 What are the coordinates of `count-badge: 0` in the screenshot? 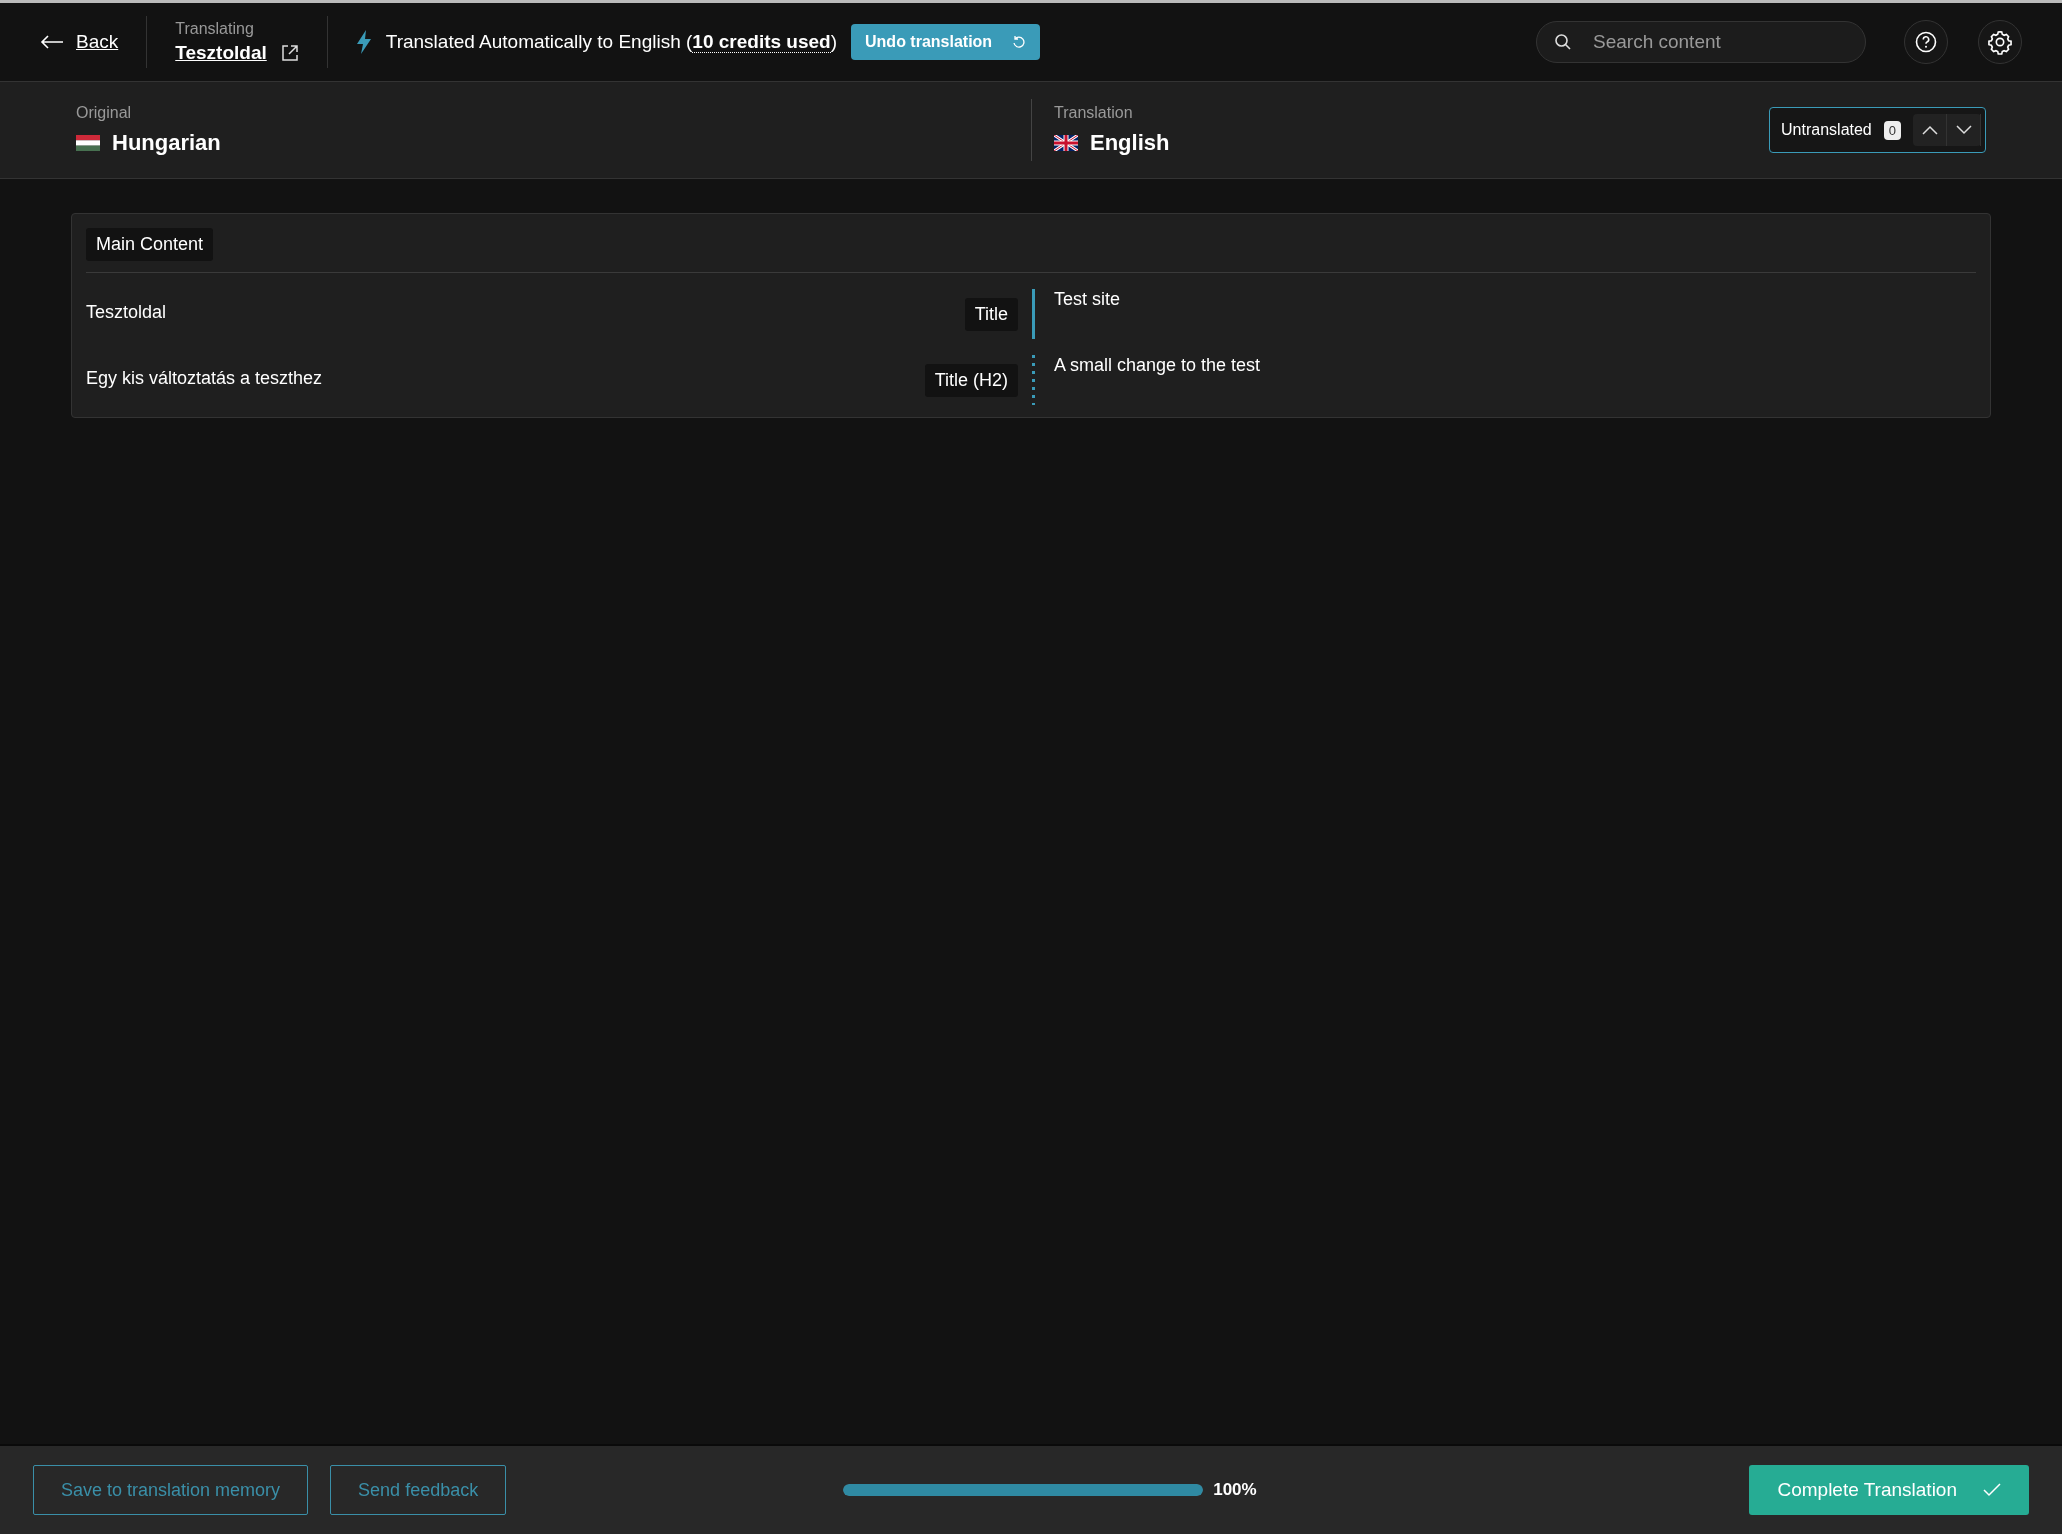 It's located at (1892, 130).